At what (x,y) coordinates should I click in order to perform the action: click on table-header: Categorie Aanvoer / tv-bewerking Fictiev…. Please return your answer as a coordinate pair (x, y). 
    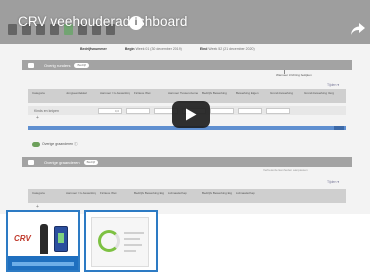
    Looking at the image, I should click on (187, 196).